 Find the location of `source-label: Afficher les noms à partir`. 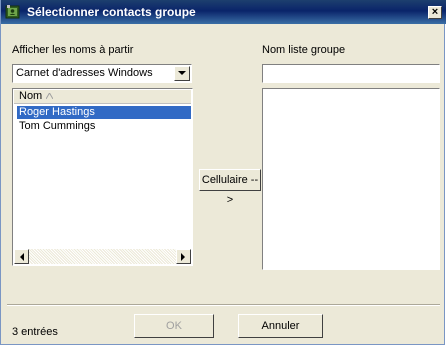

source-label: Afficher les noms à partir is located at coordinates (73, 50).